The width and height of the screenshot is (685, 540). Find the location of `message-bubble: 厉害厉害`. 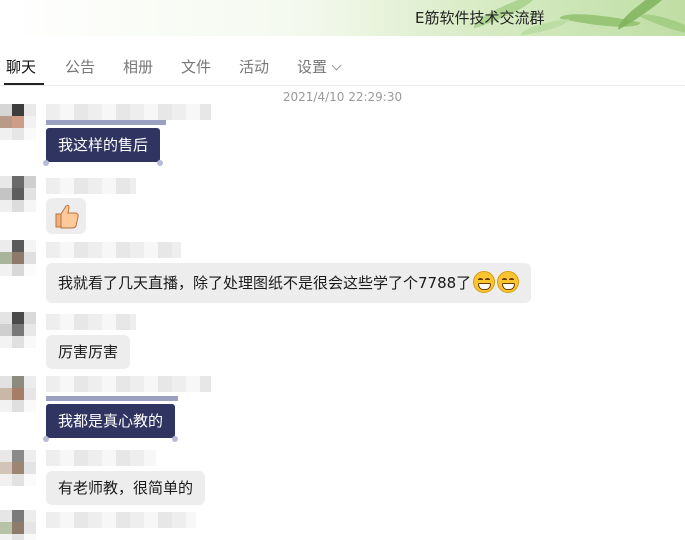

message-bubble: 厉害厉害 is located at coordinates (88, 352).